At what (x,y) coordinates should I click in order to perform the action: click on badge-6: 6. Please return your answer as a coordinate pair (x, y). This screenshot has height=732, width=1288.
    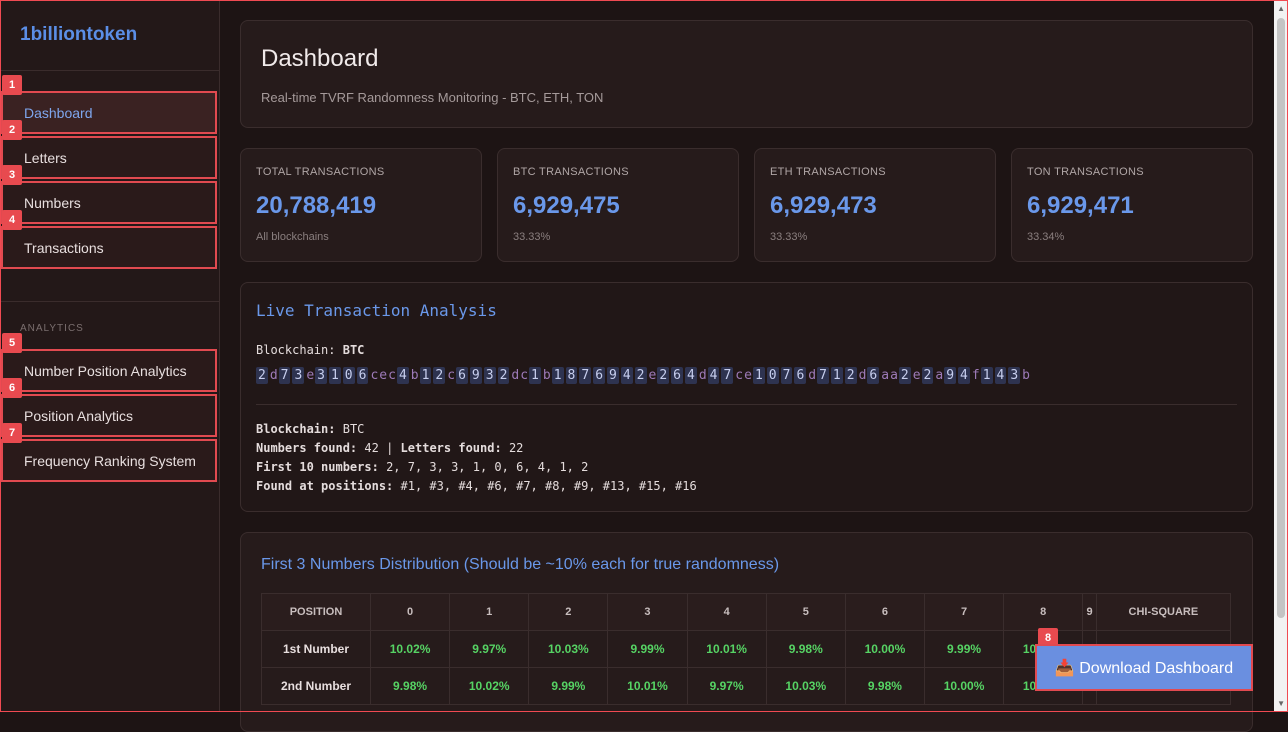
    Looking at the image, I should click on (12, 388).